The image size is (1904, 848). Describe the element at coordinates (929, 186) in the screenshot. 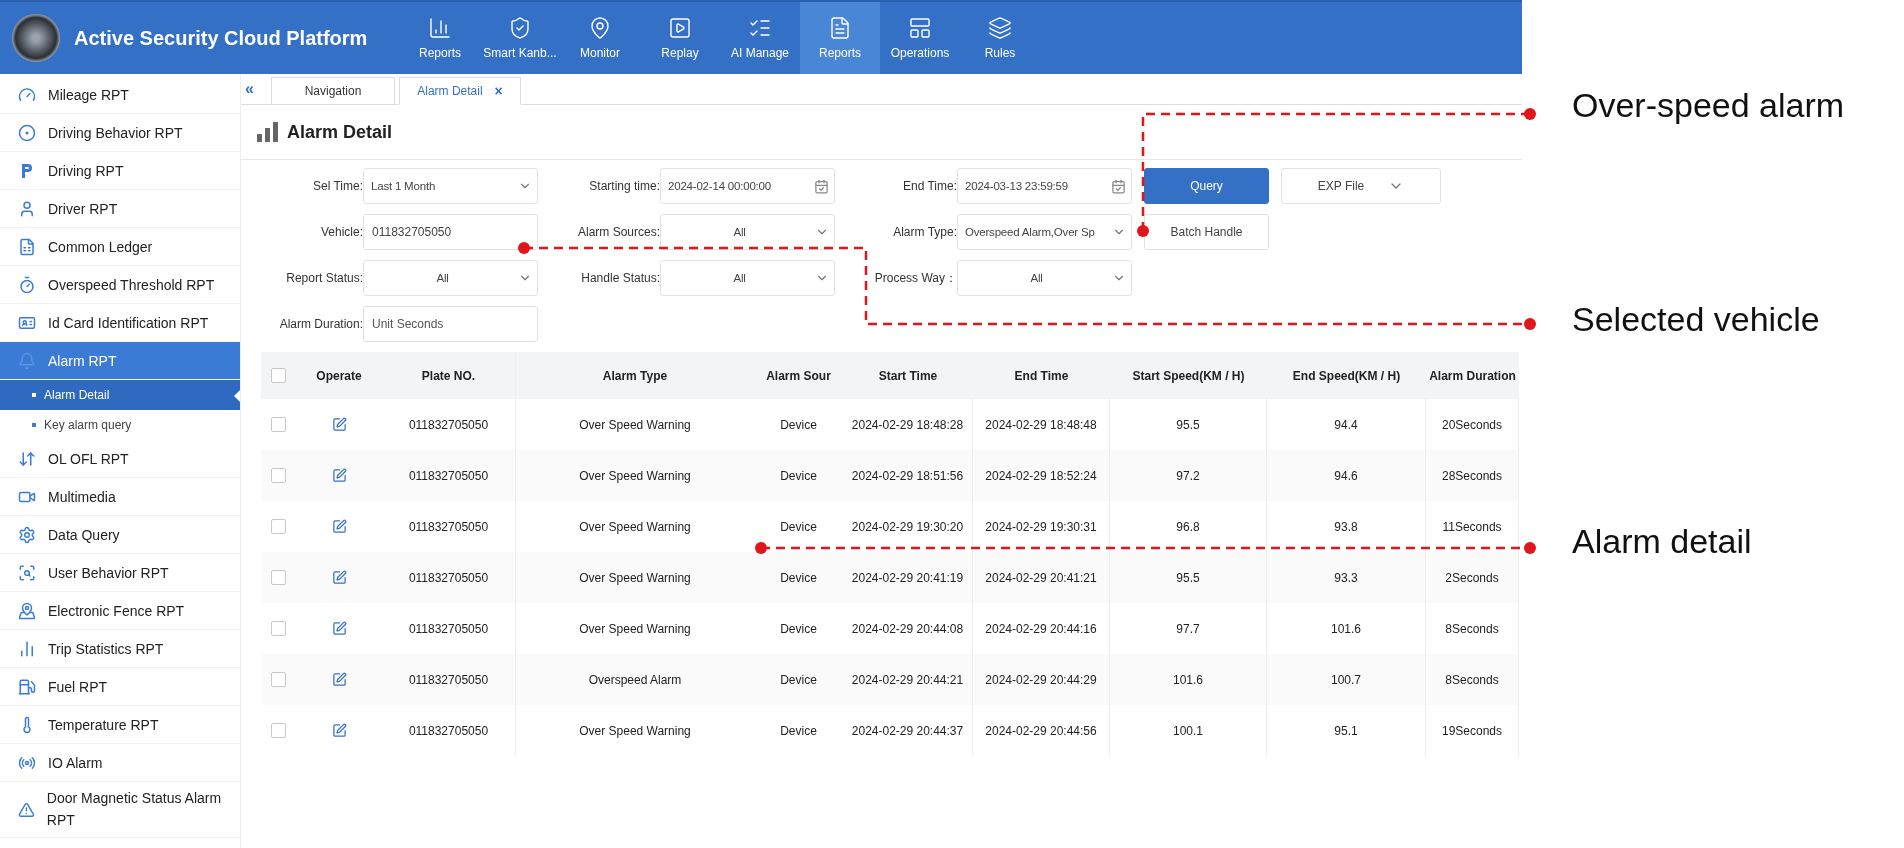

I see `field-label: End Time:` at that location.